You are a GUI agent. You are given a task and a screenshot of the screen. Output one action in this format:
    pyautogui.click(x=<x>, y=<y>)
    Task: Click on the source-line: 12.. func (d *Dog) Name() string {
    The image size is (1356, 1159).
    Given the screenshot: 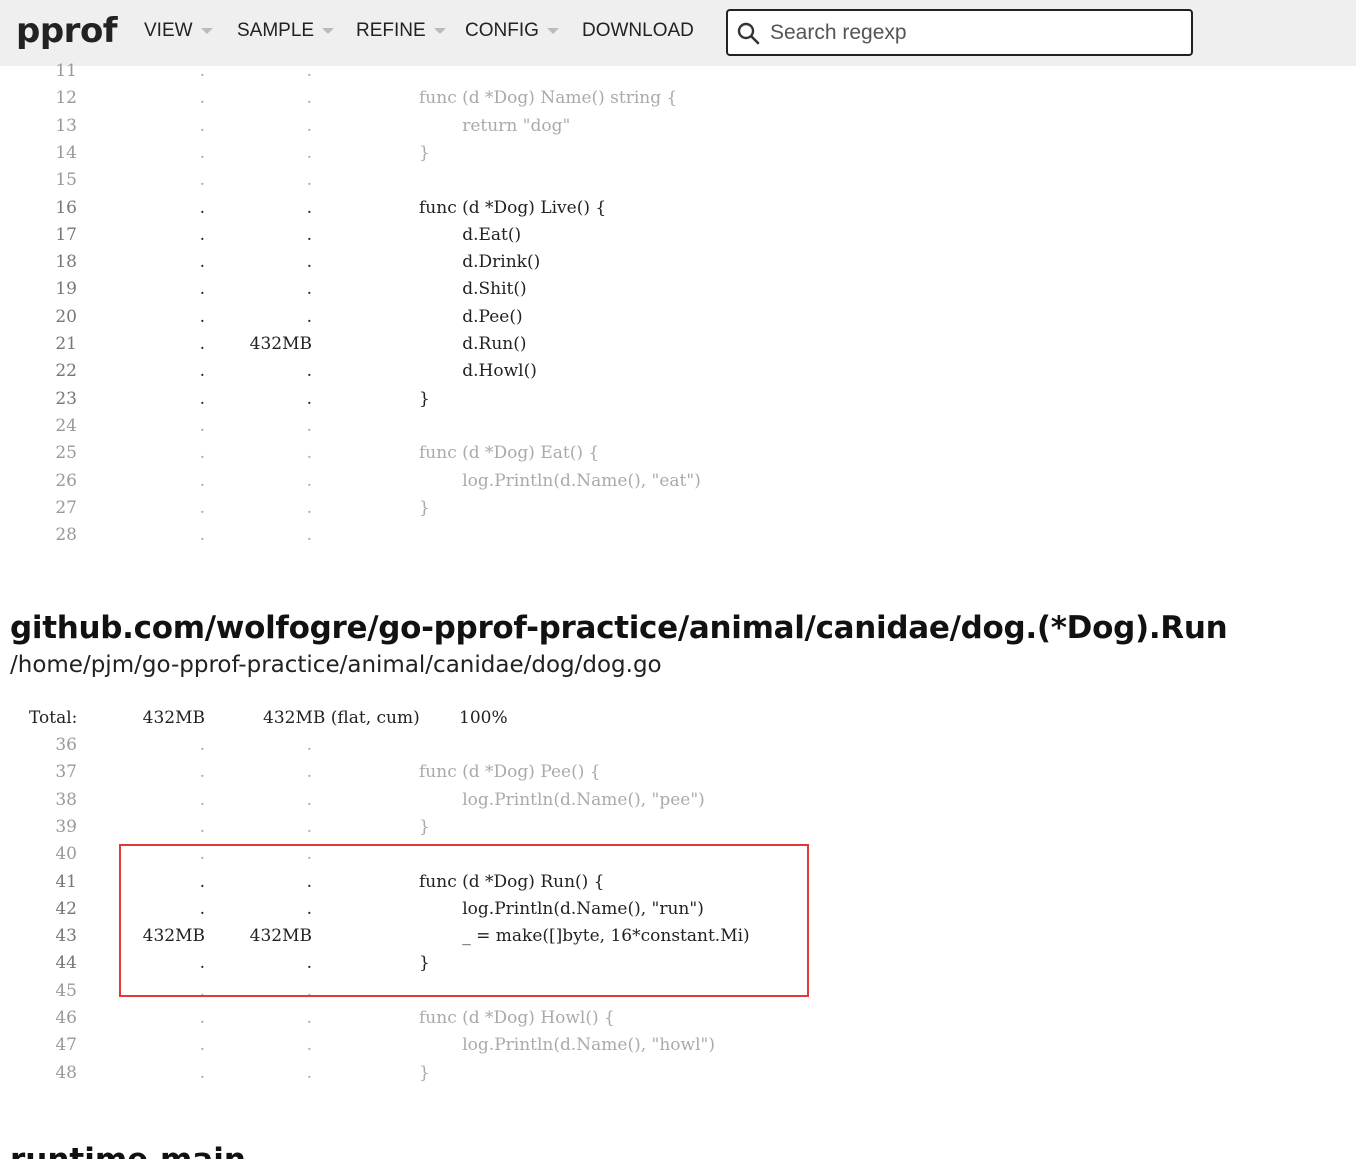 What is the action you would take?
    pyautogui.click(x=450, y=98)
    